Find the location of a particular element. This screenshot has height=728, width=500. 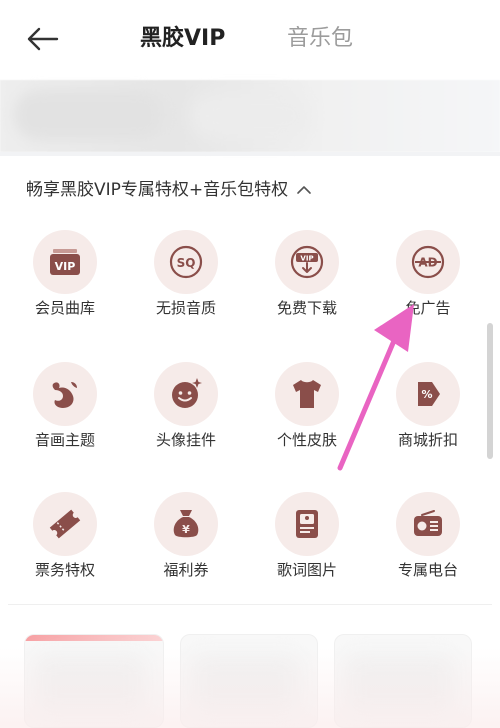

privilege-audio-visual-theme: 音画主题 is located at coordinates (65, 407).